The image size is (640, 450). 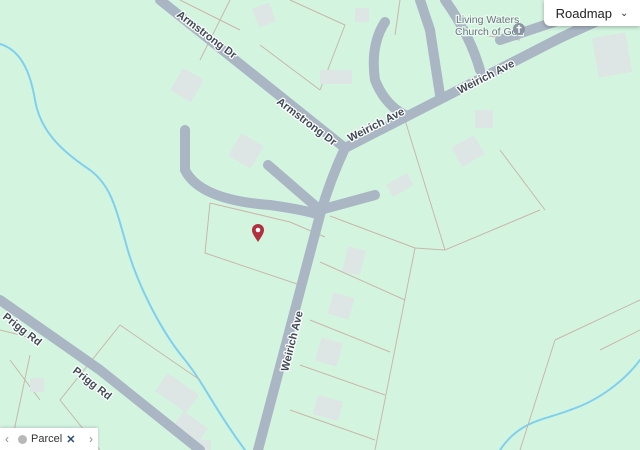 I want to click on chevron-down-icon: ⌄, so click(x=624, y=13).